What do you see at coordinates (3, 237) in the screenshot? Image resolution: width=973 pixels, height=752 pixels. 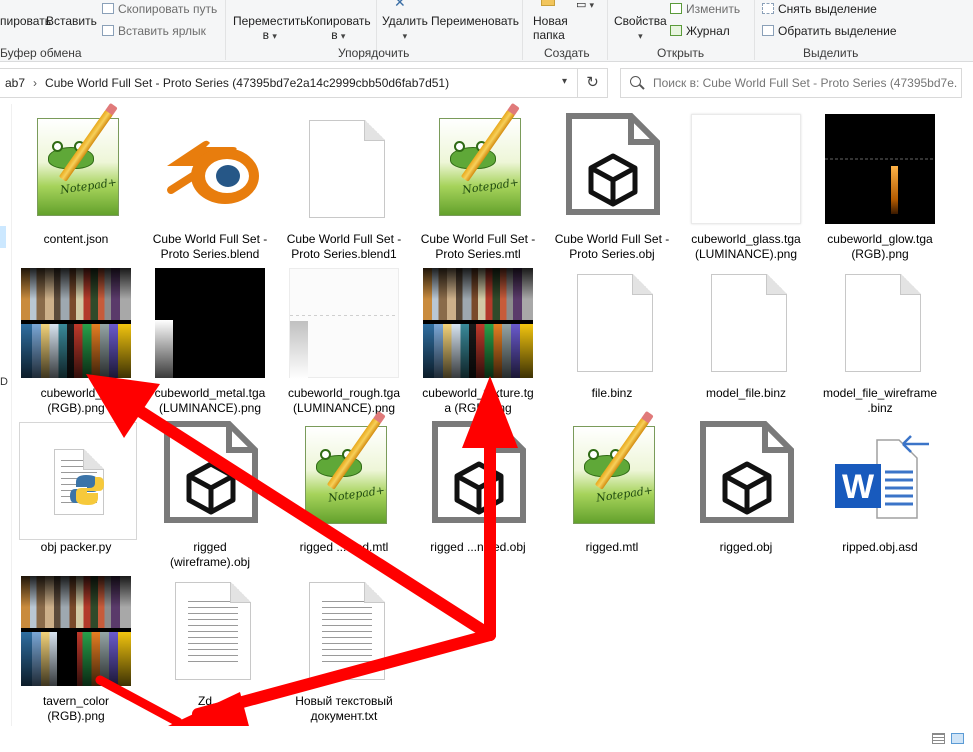 I see `nav-selected-item` at bounding box center [3, 237].